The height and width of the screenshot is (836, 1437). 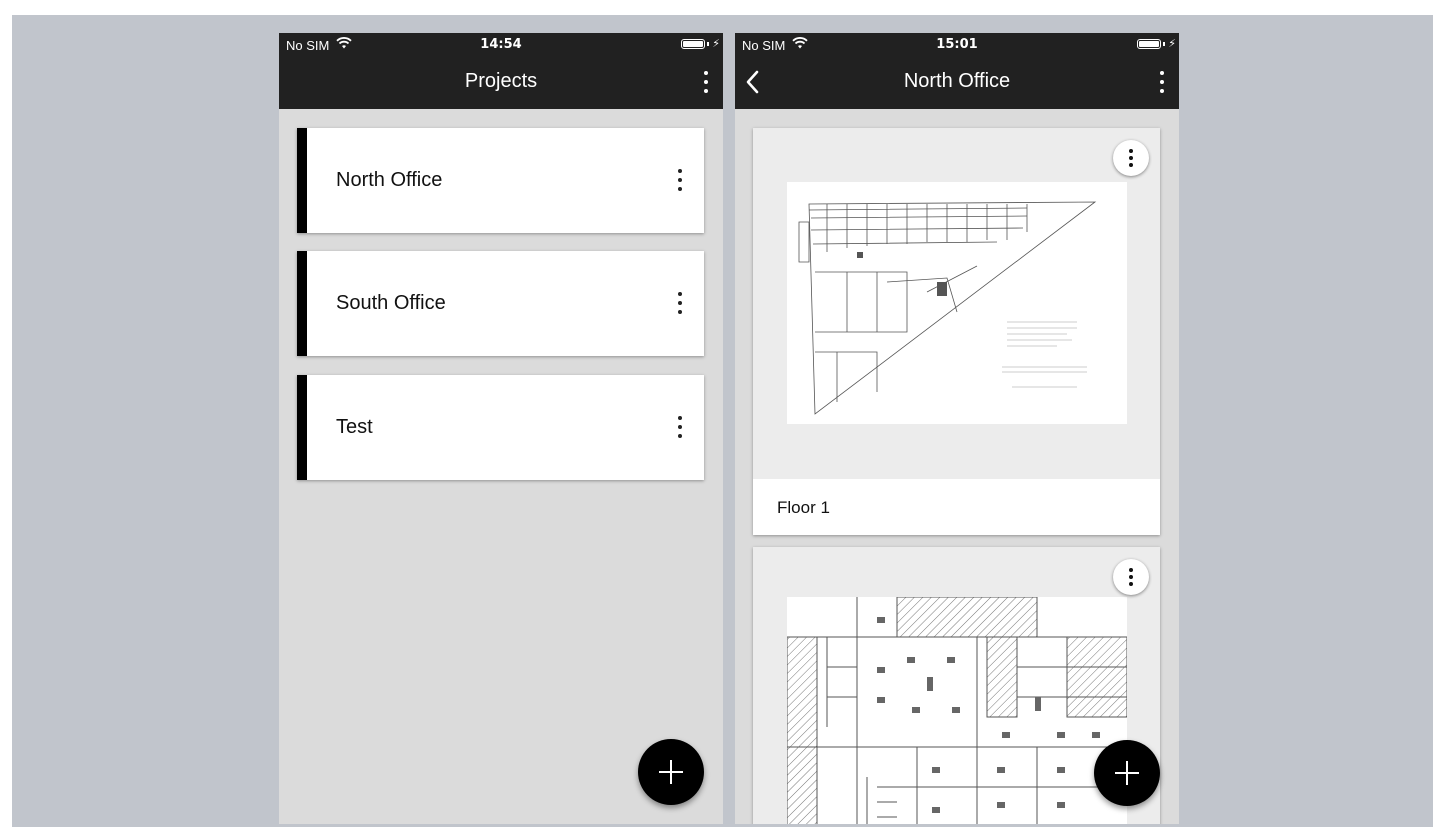 I want to click on status-bar: No SIM 15:01 ⚡, so click(x=957, y=46).